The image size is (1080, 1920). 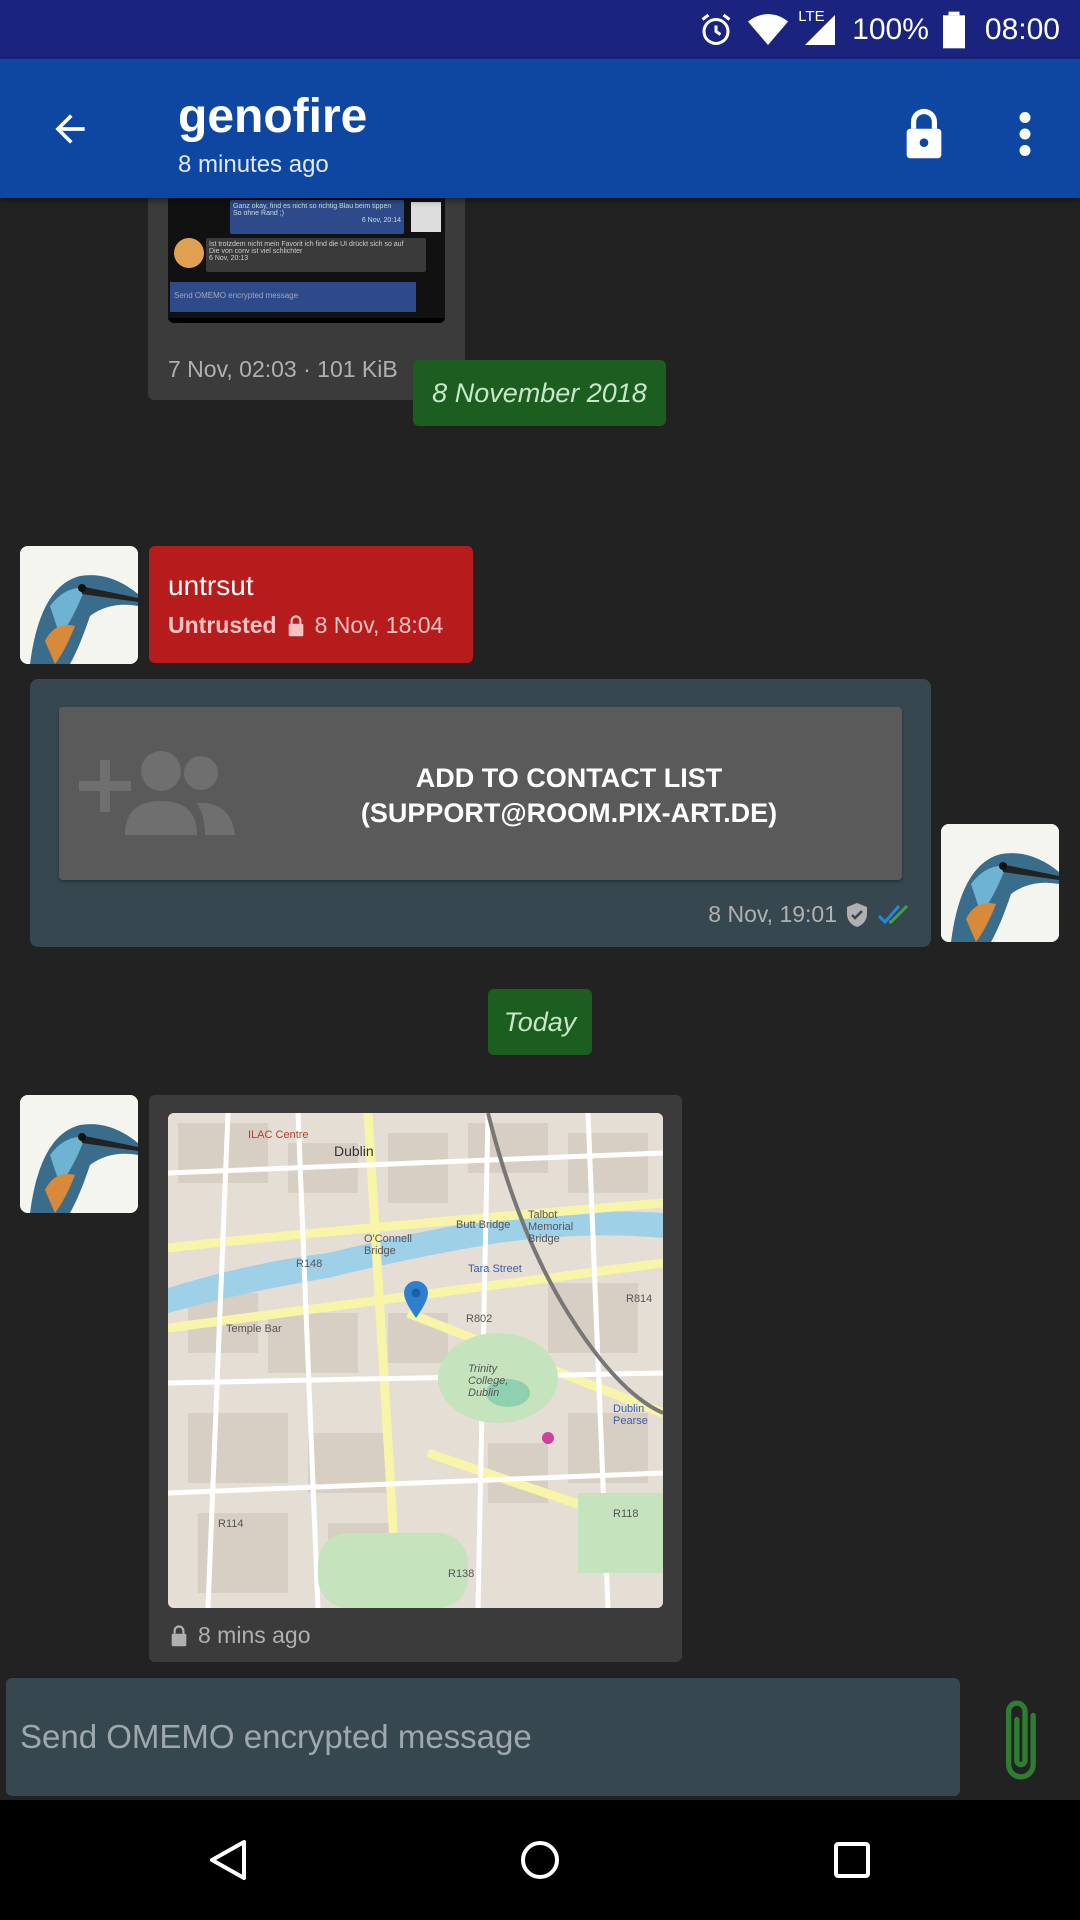 I want to click on thumb-text: So ohne Rand ;), so click(x=258, y=213).